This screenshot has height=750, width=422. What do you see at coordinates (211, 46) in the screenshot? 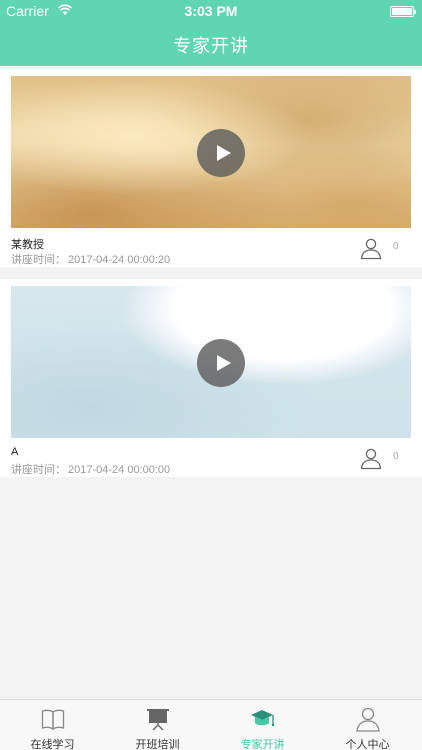
I see `page-title: 专家开讲` at bounding box center [211, 46].